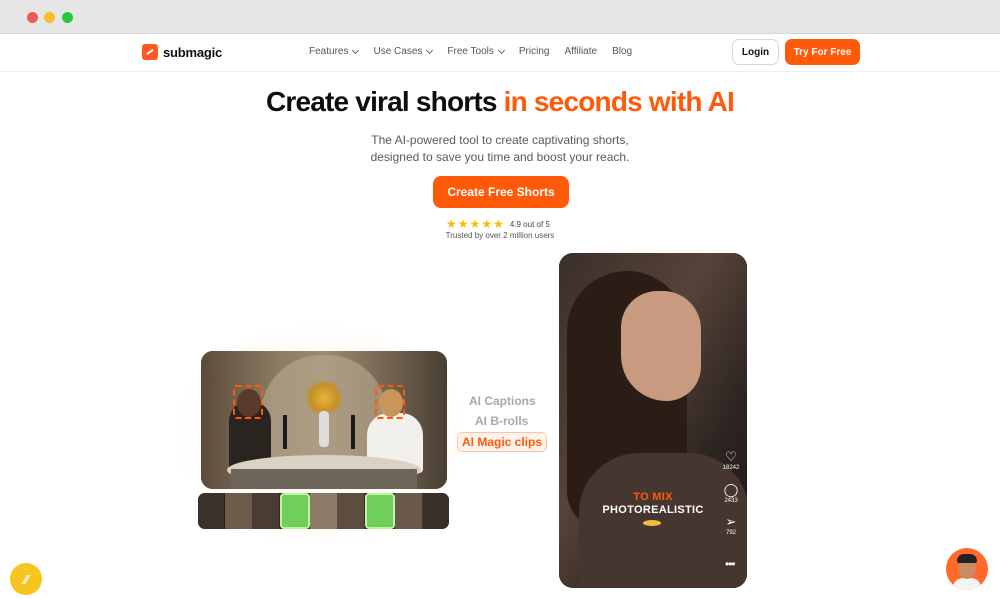 This screenshot has height=598, width=1000. What do you see at coordinates (67, 17) in the screenshot?
I see `maximize-window-icon` at bounding box center [67, 17].